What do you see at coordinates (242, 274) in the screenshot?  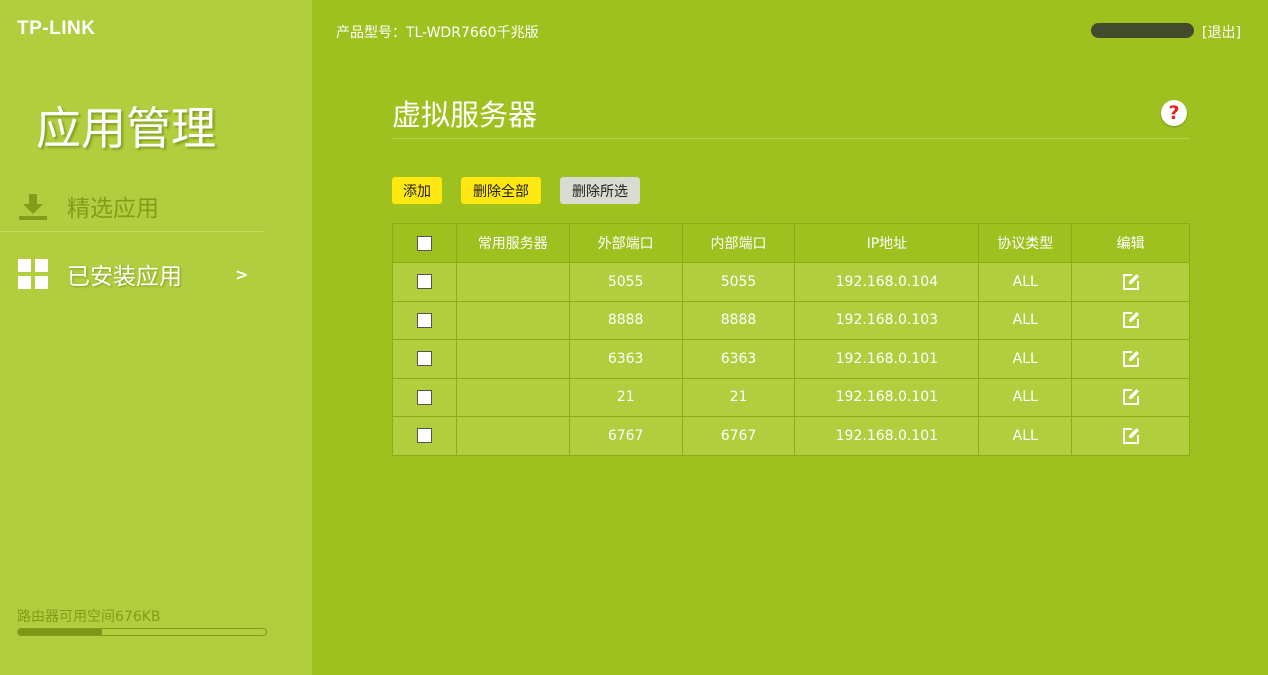 I see `chevron-right-icon: >` at bounding box center [242, 274].